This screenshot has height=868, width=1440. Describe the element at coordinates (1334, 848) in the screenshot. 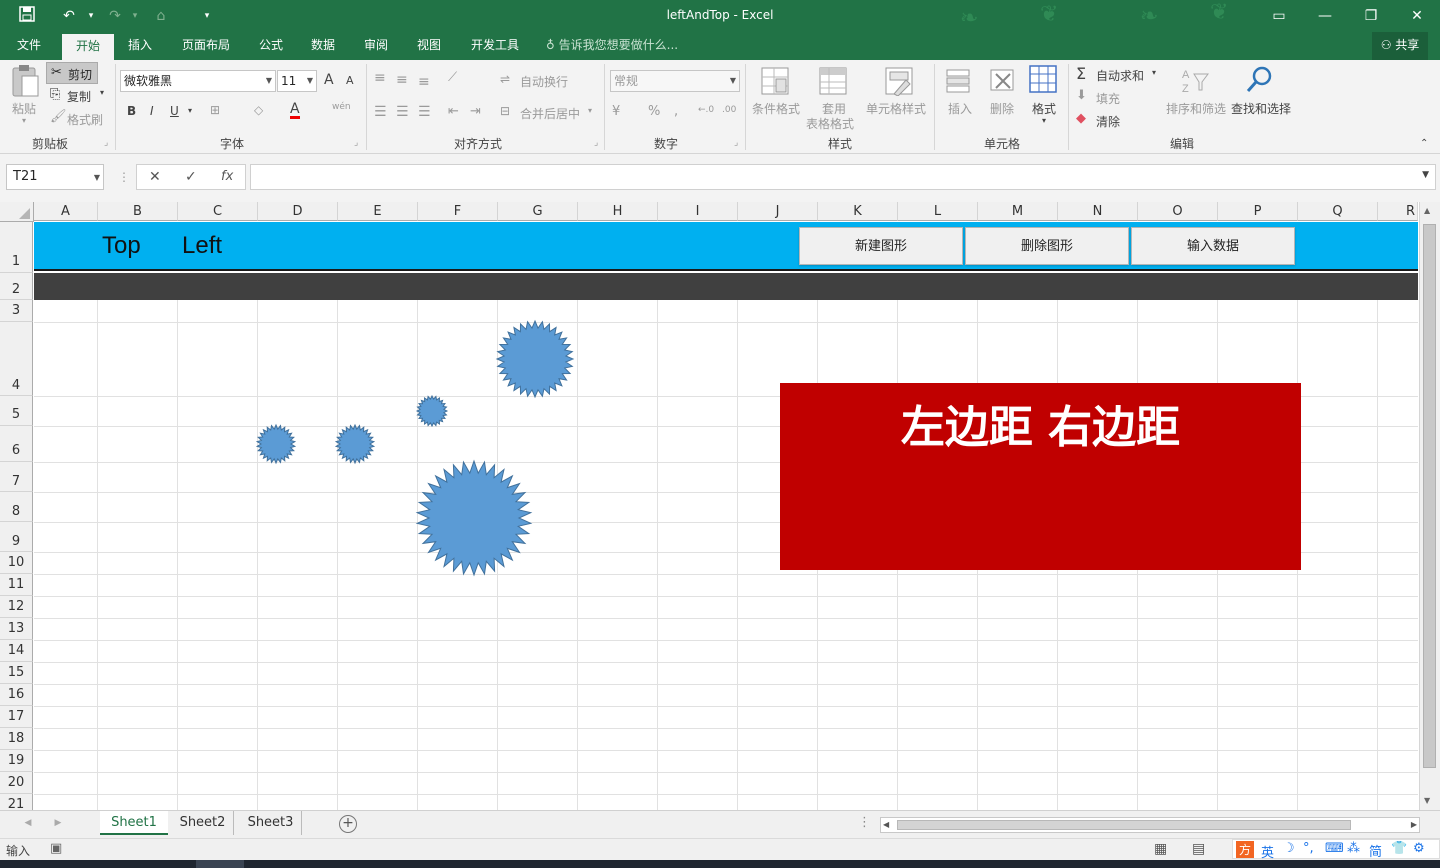

I see `keyboard-icon: ⌨` at that location.